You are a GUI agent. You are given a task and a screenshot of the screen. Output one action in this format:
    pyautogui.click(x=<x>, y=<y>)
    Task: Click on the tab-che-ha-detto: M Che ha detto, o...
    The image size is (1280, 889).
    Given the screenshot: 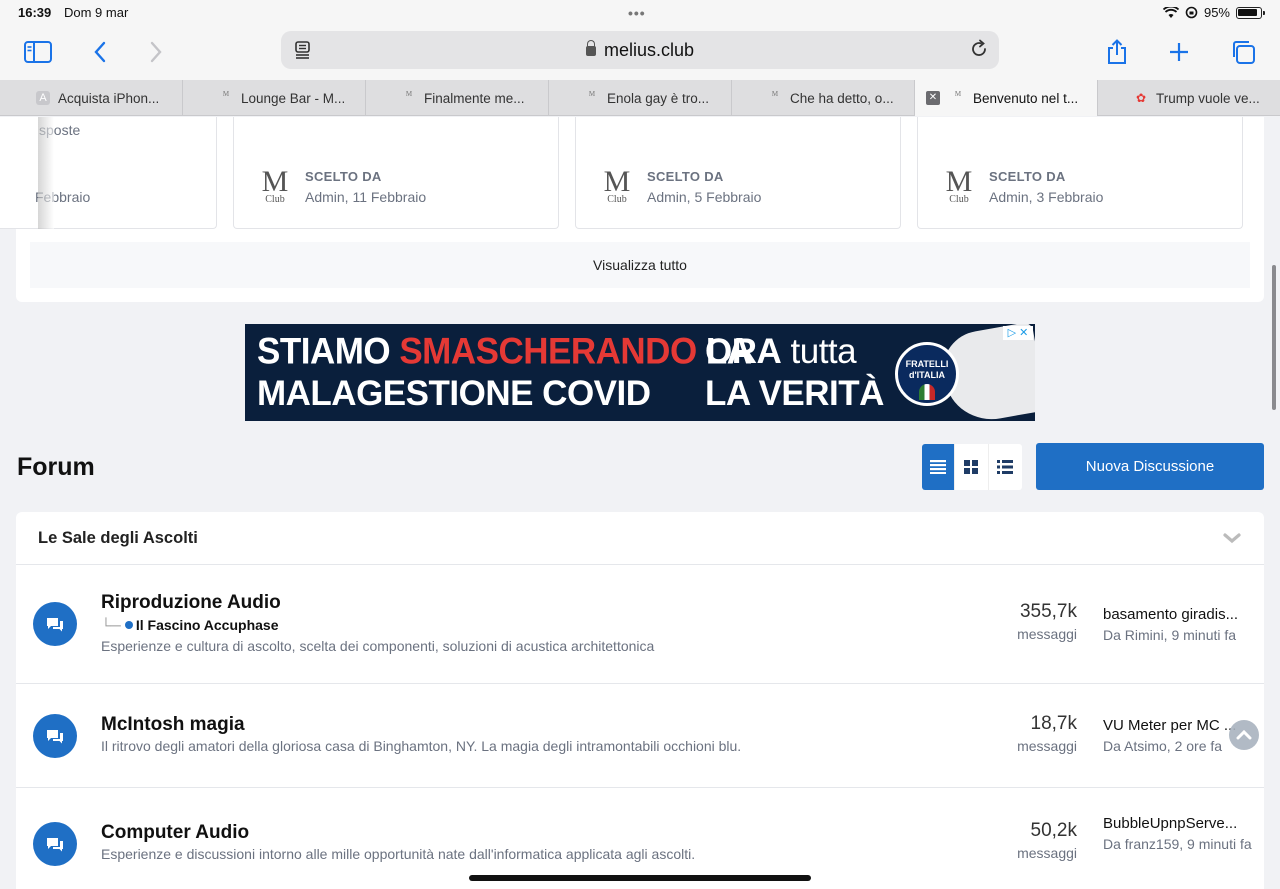 What is the action you would take?
    pyautogui.click(x=823, y=98)
    